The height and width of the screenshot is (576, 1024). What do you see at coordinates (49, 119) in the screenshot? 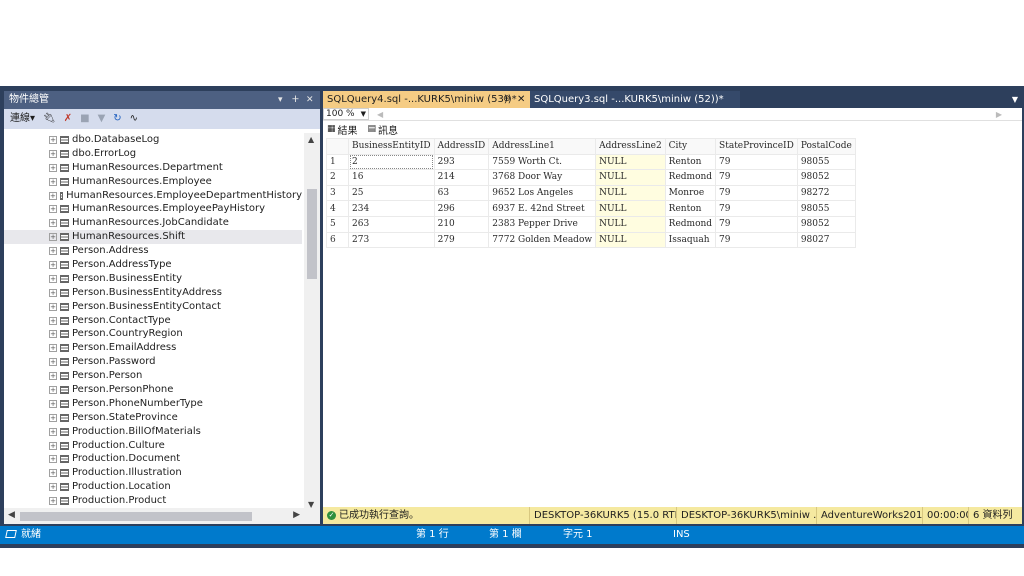
I see `connect-plug-icon: 🔌︎` at bounding box center [49, 119].